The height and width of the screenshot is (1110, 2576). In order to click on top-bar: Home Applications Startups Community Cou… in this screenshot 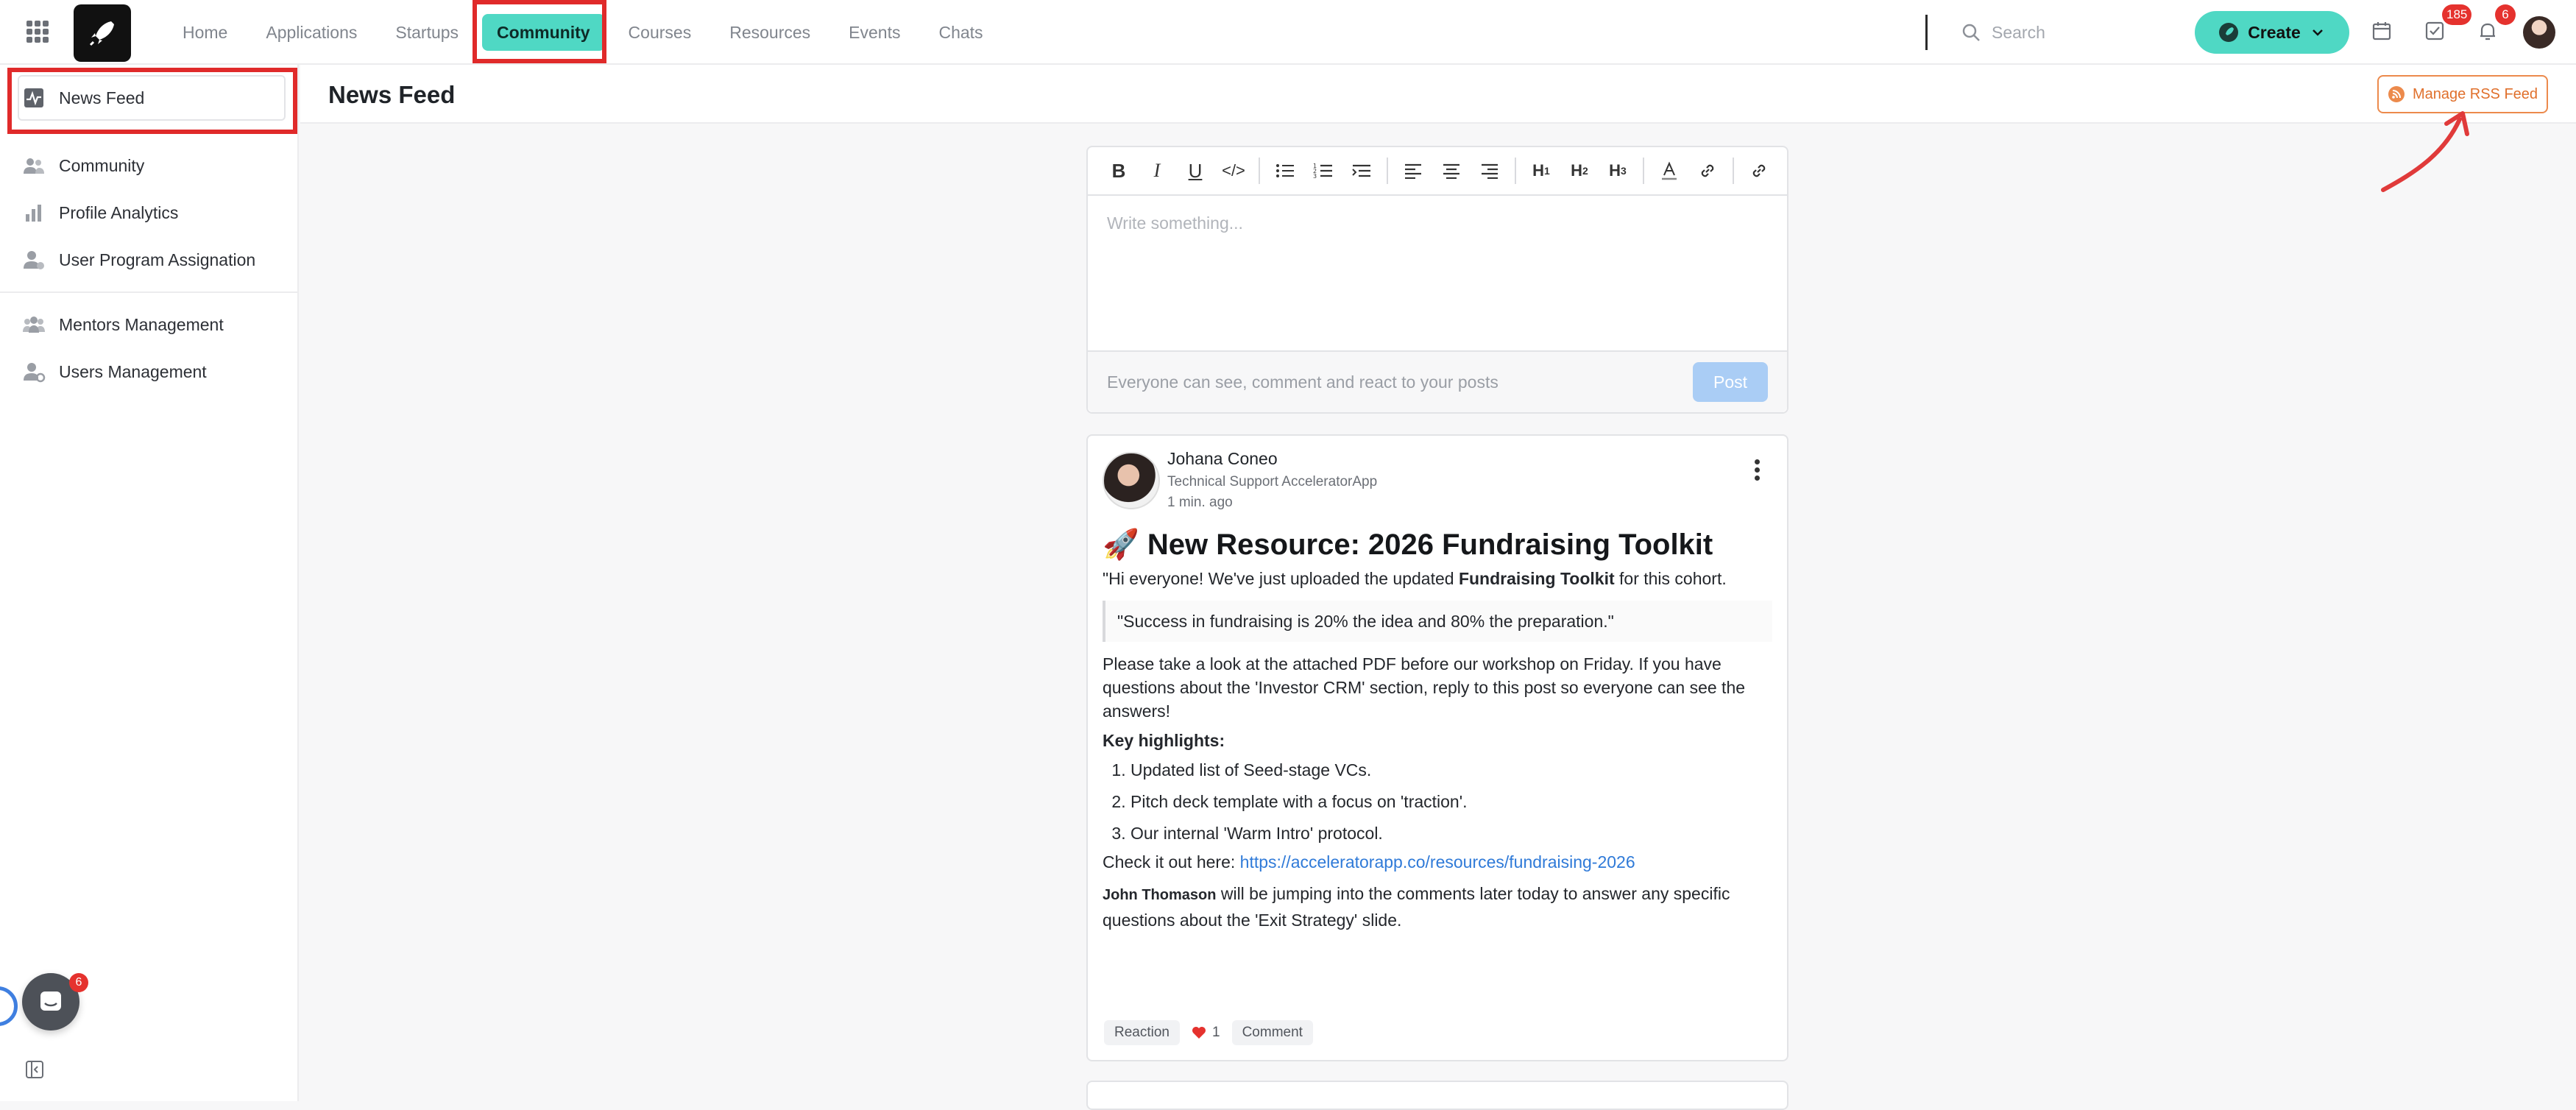, I will do `click(1288, 32)`.